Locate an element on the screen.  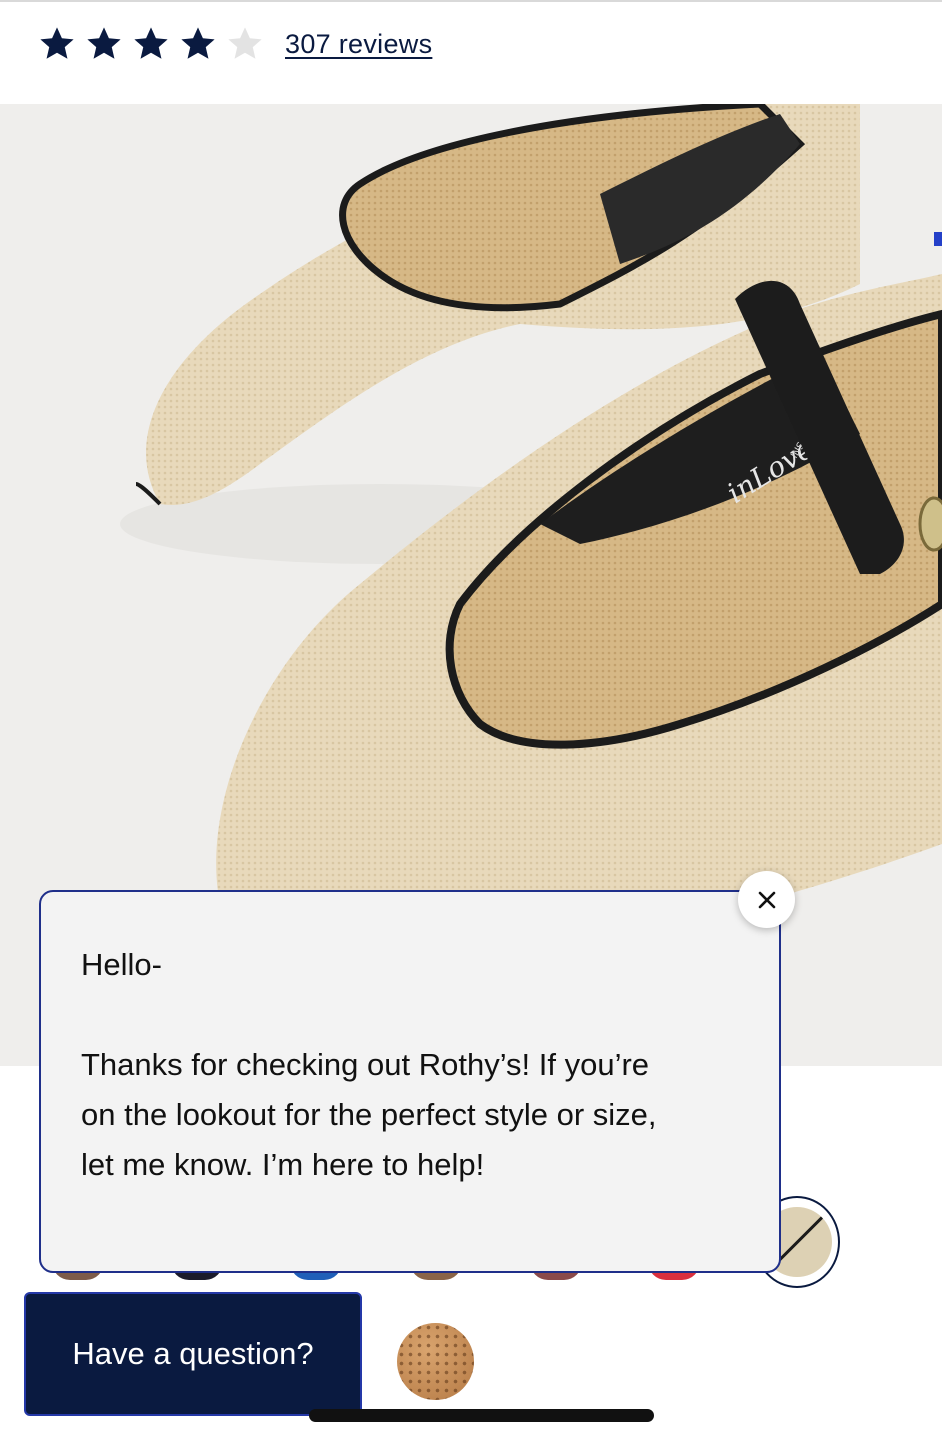
rating-row: 307 reviews is located at coordinates (235, 44).